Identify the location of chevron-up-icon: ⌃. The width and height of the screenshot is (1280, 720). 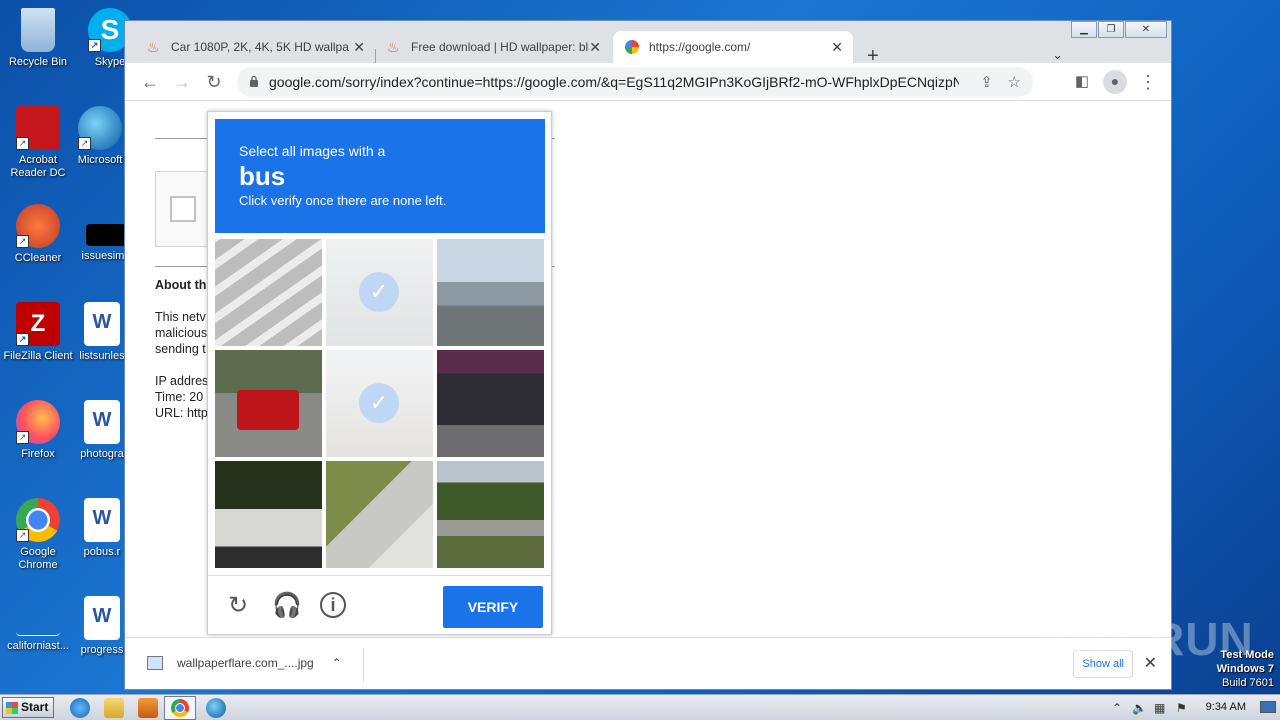
(337, 663).